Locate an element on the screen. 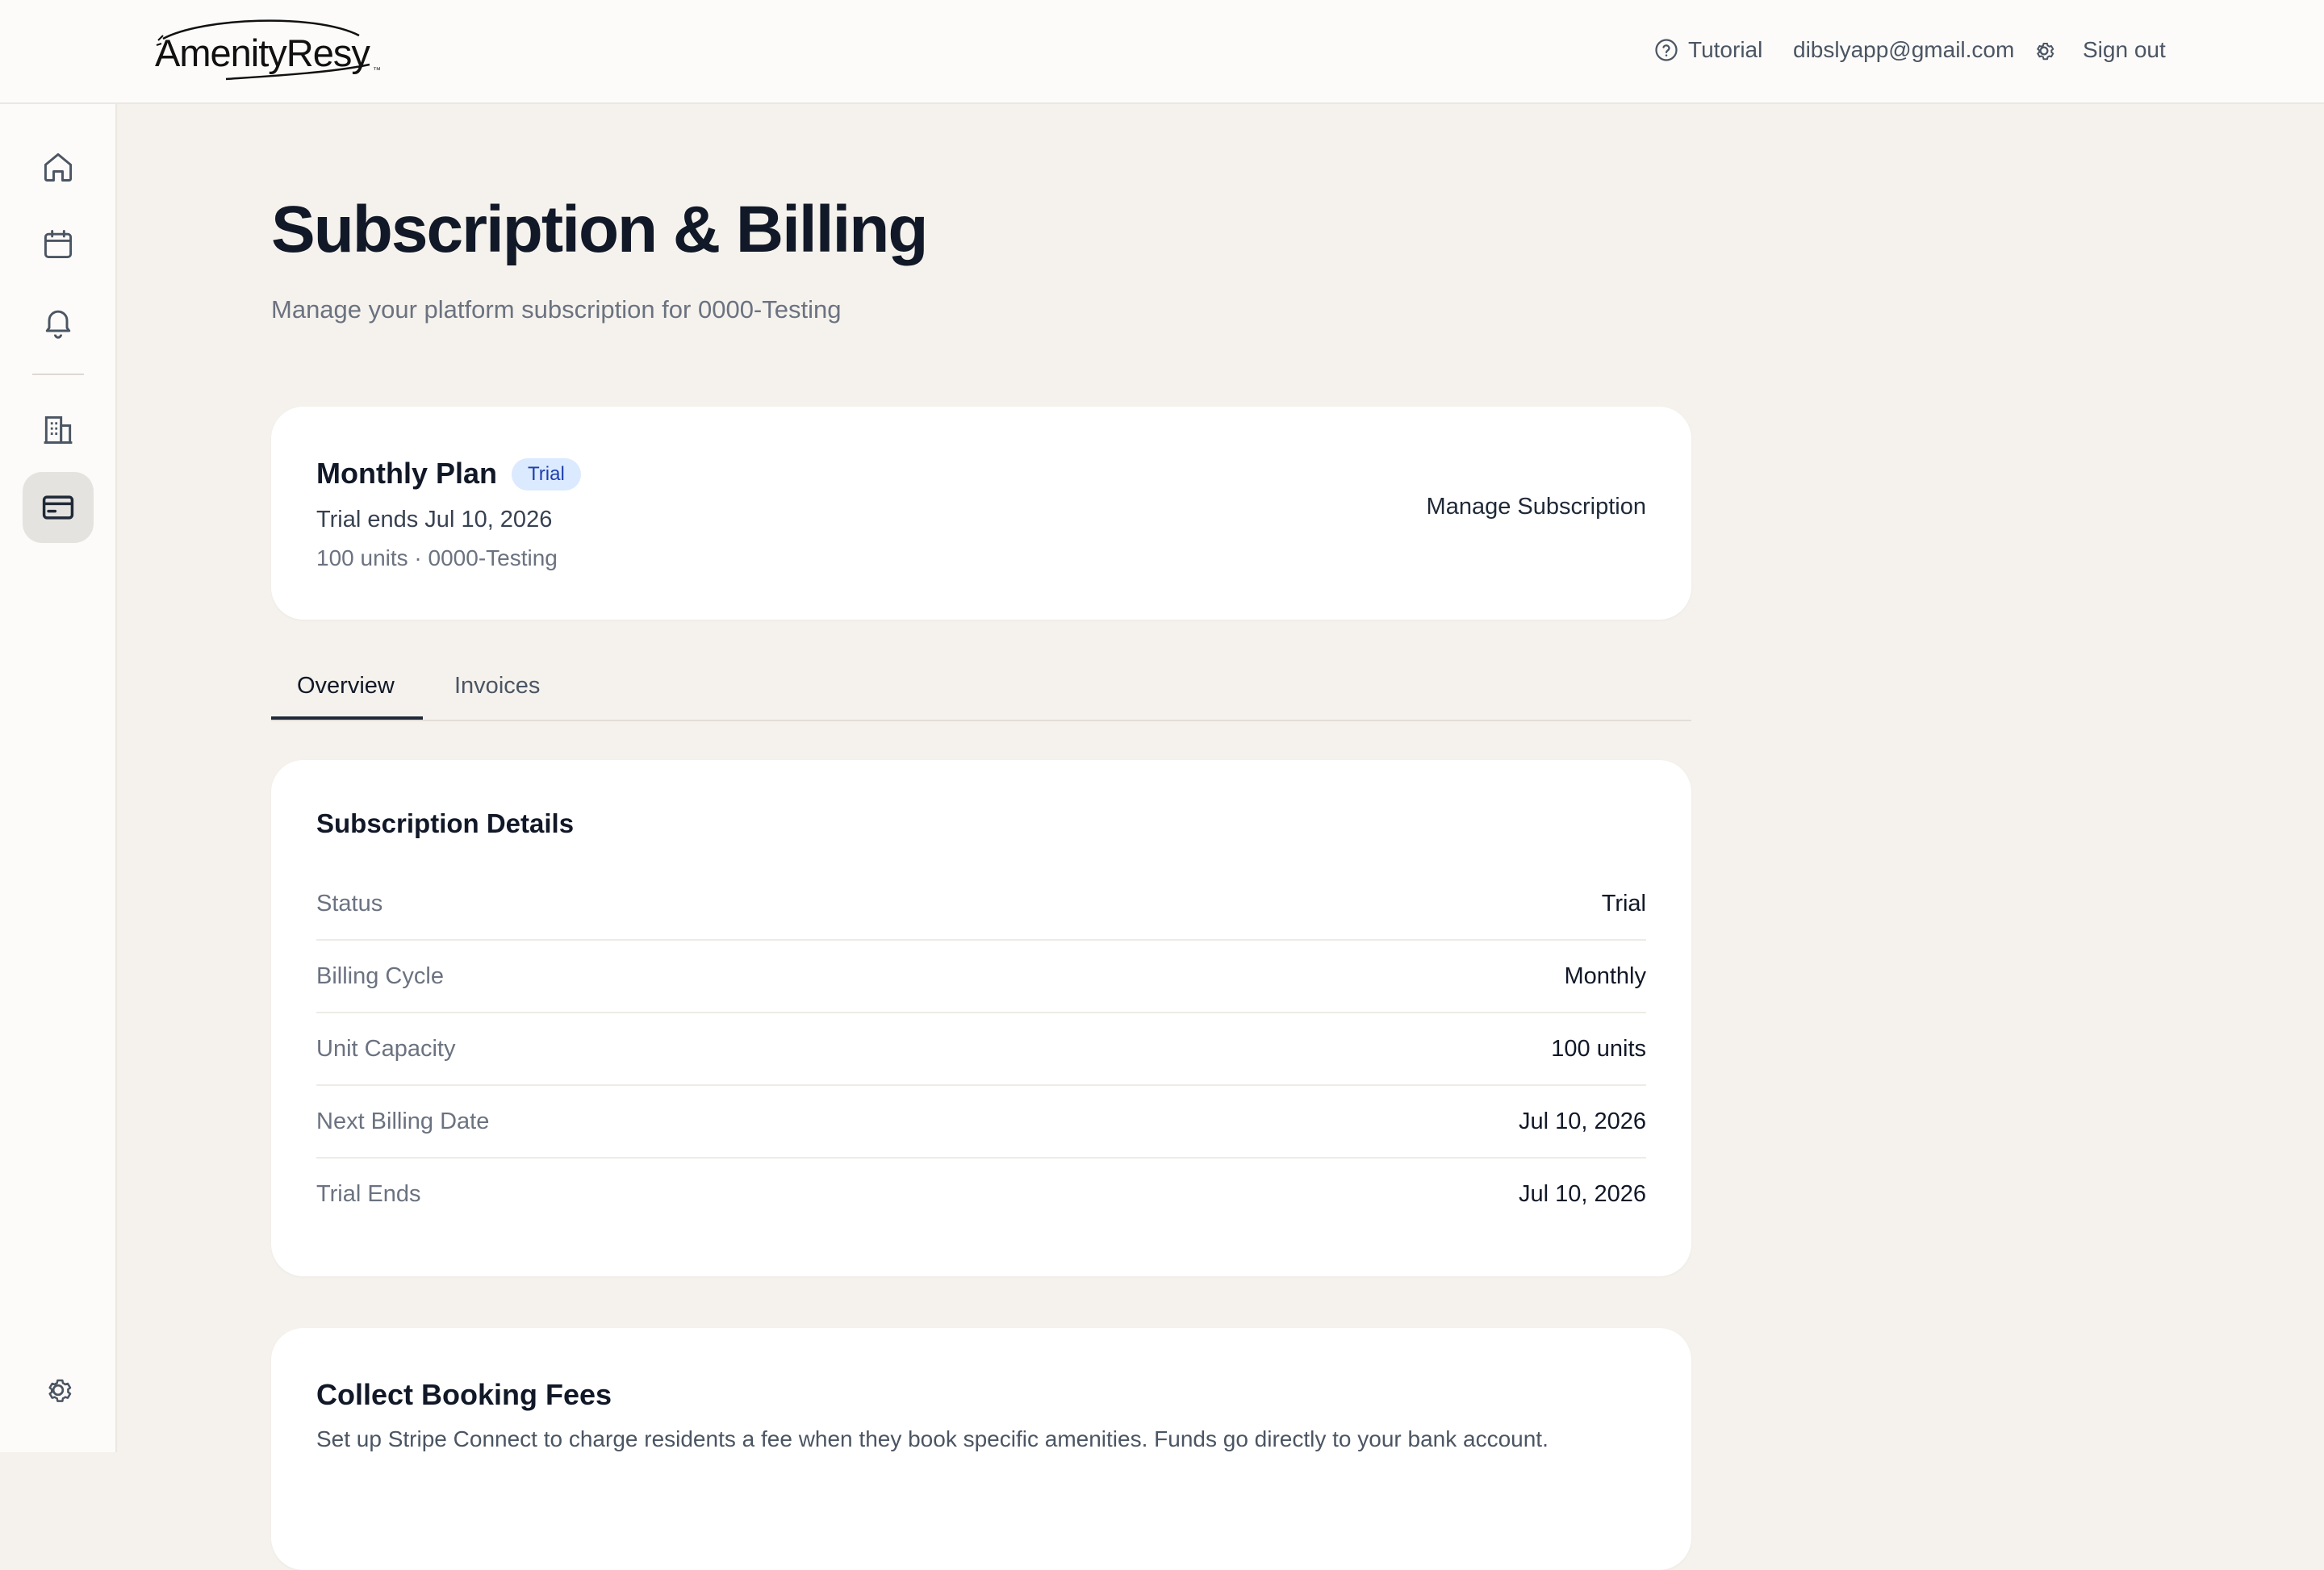  sidebar-divider is located at coordinates (58, 374).